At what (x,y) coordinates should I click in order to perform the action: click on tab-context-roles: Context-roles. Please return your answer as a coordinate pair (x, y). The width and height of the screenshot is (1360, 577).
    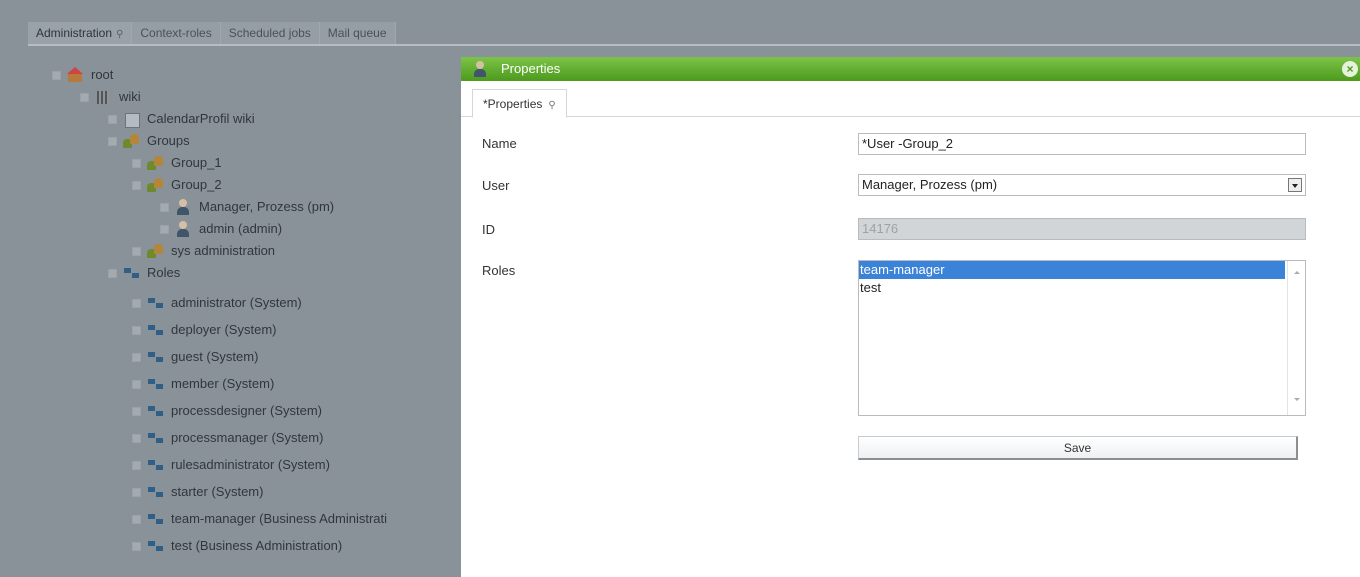
    Looking at the image, I should click on (176, 33).